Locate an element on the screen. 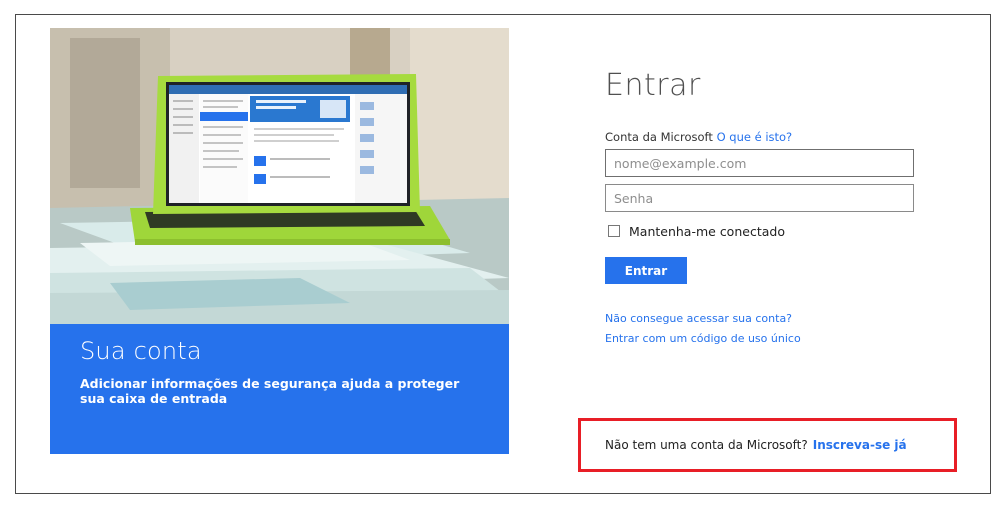 The image size is (1008, 512). signin-button: Entrar is located at coordinates (646, 270).